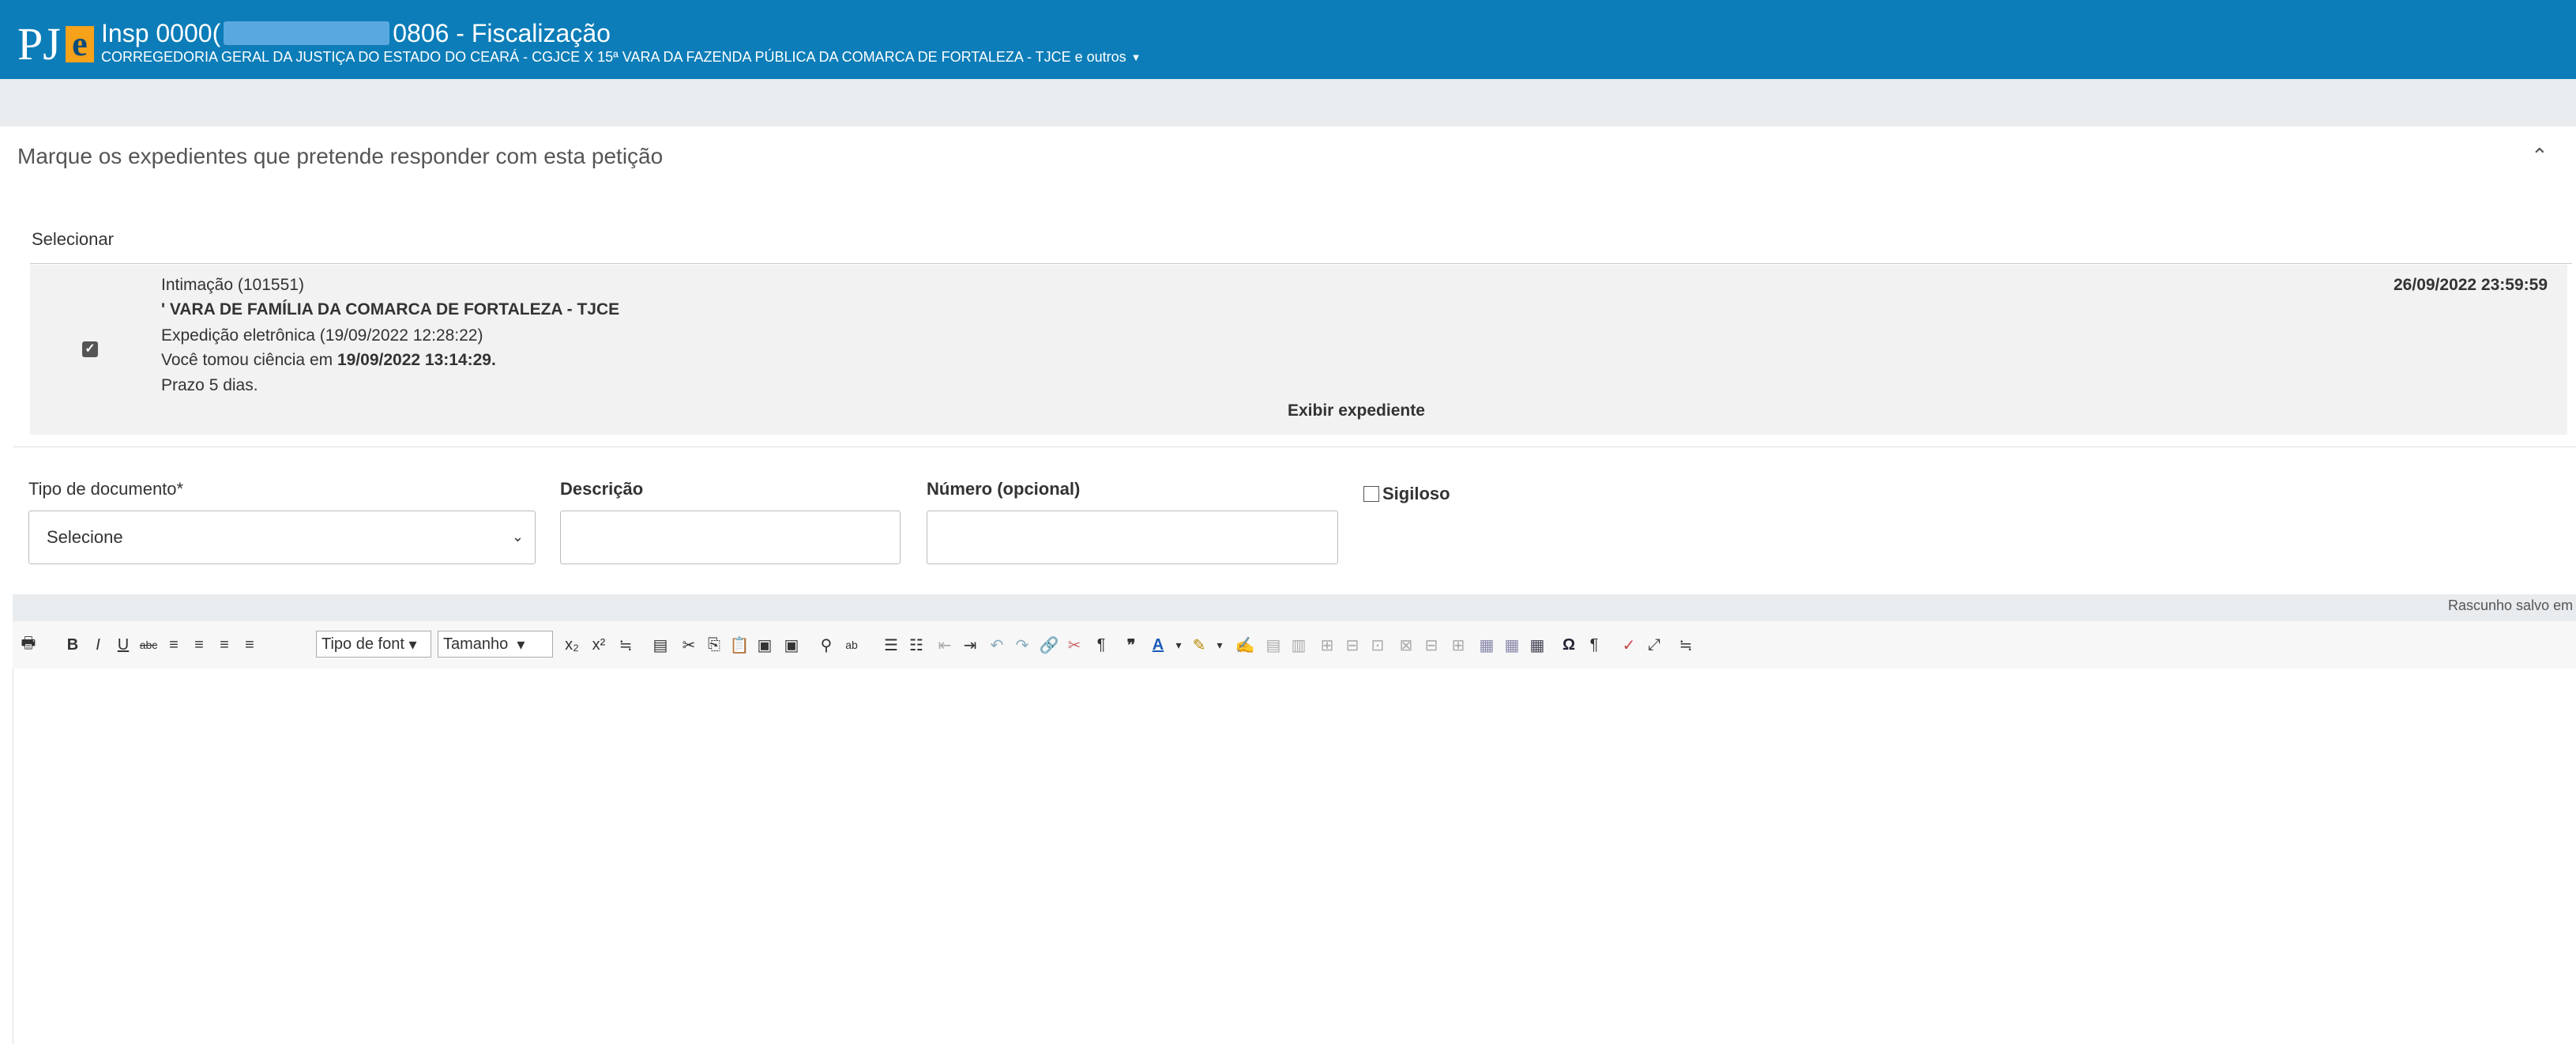  What do you see at coordinates (1357, 410) in the screenshot?
I see `exibir-expediente-link: Exibir expediente` at bounding box center [1357, 410].